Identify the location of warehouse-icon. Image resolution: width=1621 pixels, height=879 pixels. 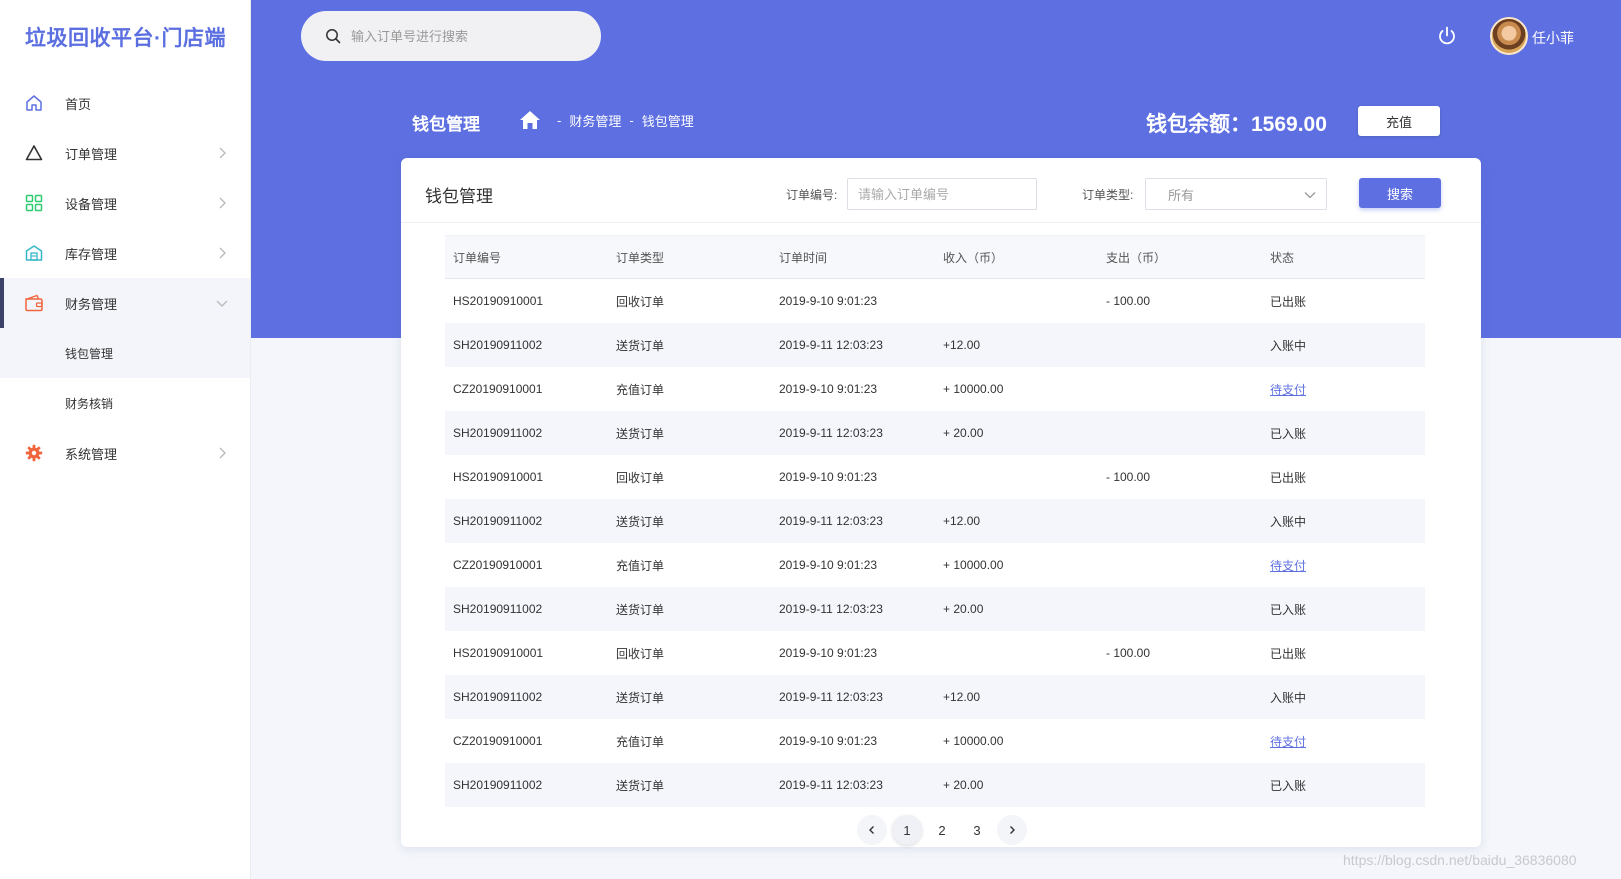
(34, 253).